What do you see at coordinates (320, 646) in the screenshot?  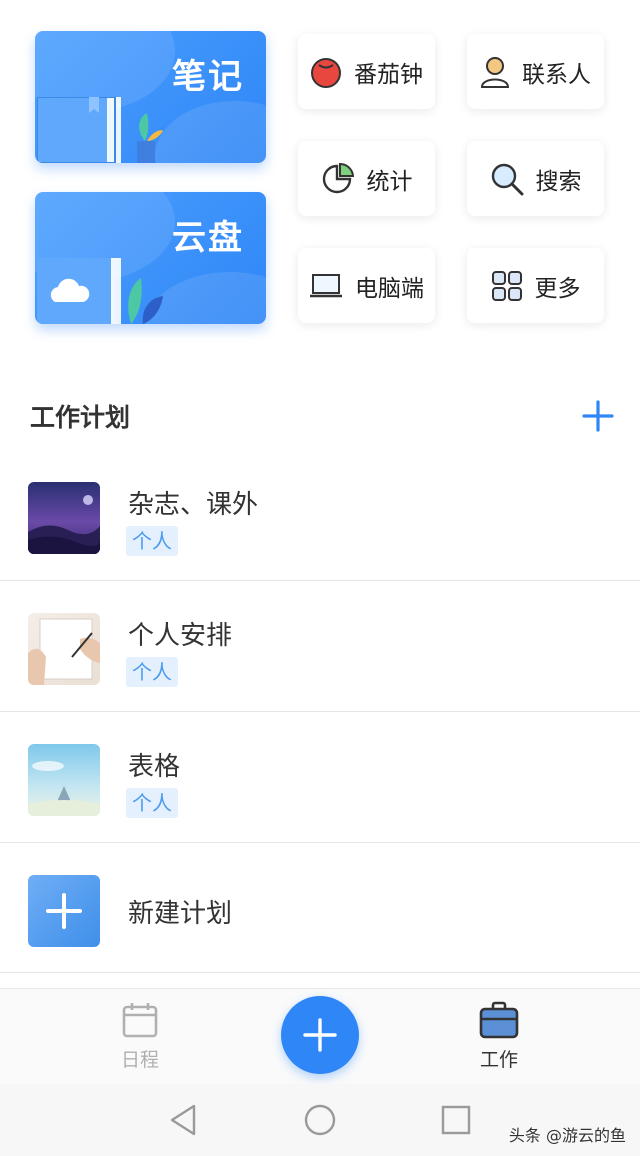 I see `plan-list-item: 个人安排 个人` at bounding box center [320, 646].